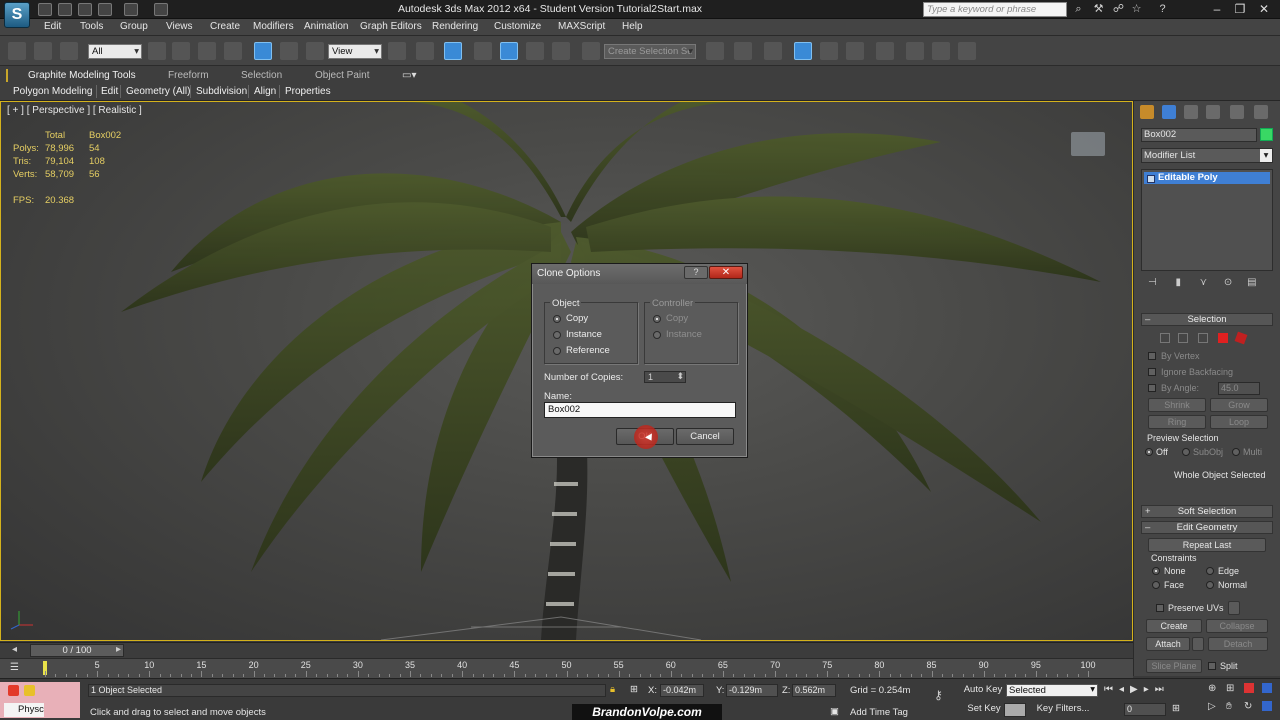  I want to click on object-instance-radio: Instance, so click(593, 335).